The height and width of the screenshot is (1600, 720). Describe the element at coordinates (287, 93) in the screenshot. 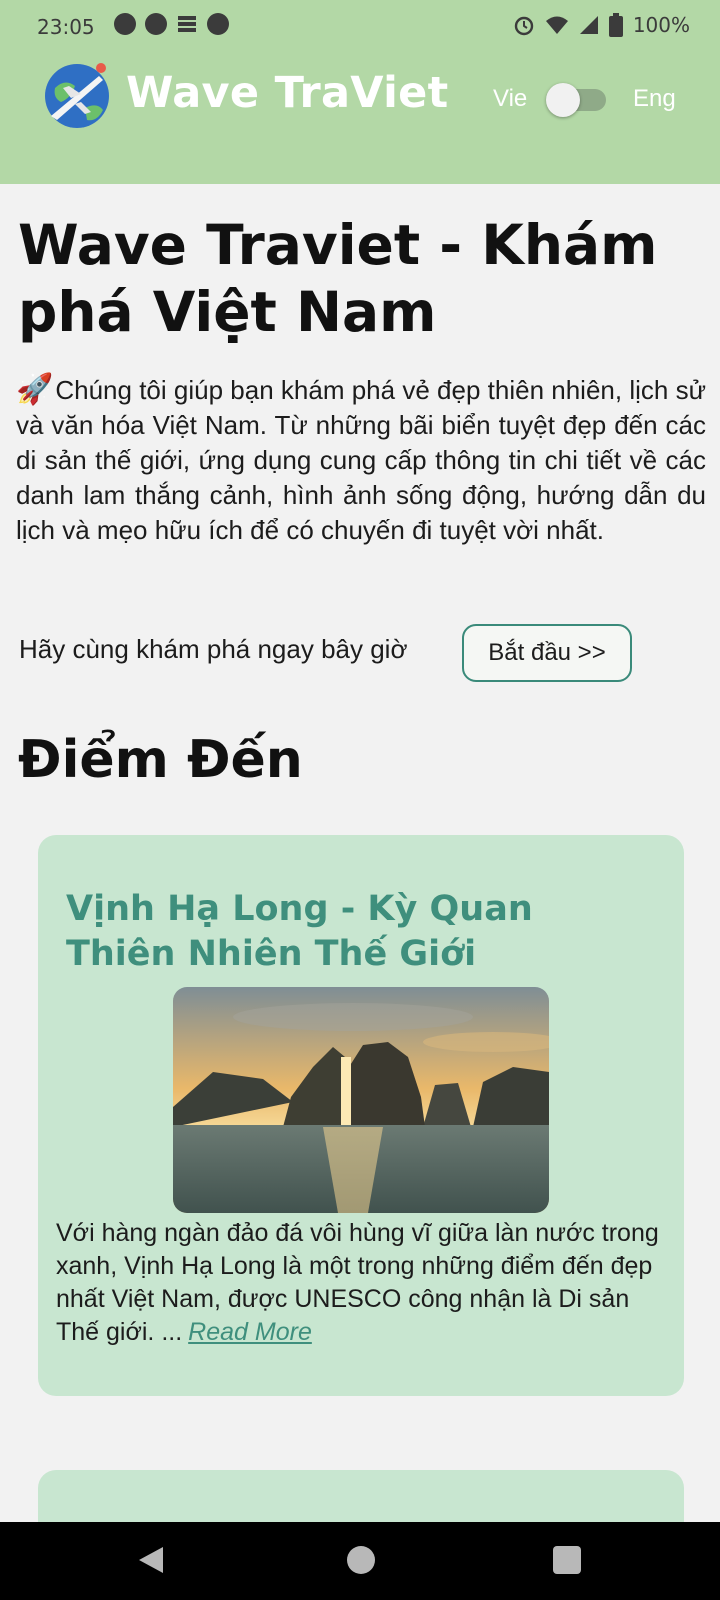

I see `app-title: Wave TraViet` at that location.